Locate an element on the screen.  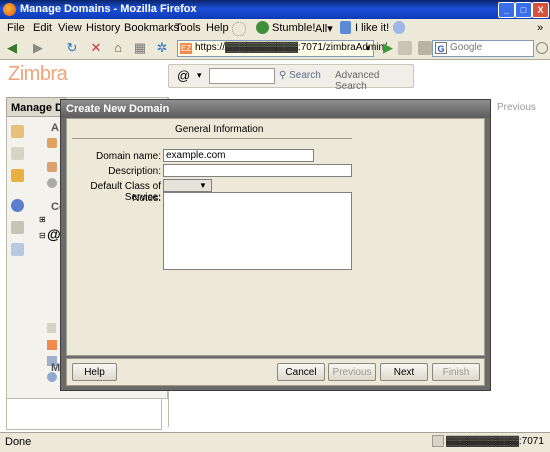
cos-select: ▼ is located at coordinates (187, 185).